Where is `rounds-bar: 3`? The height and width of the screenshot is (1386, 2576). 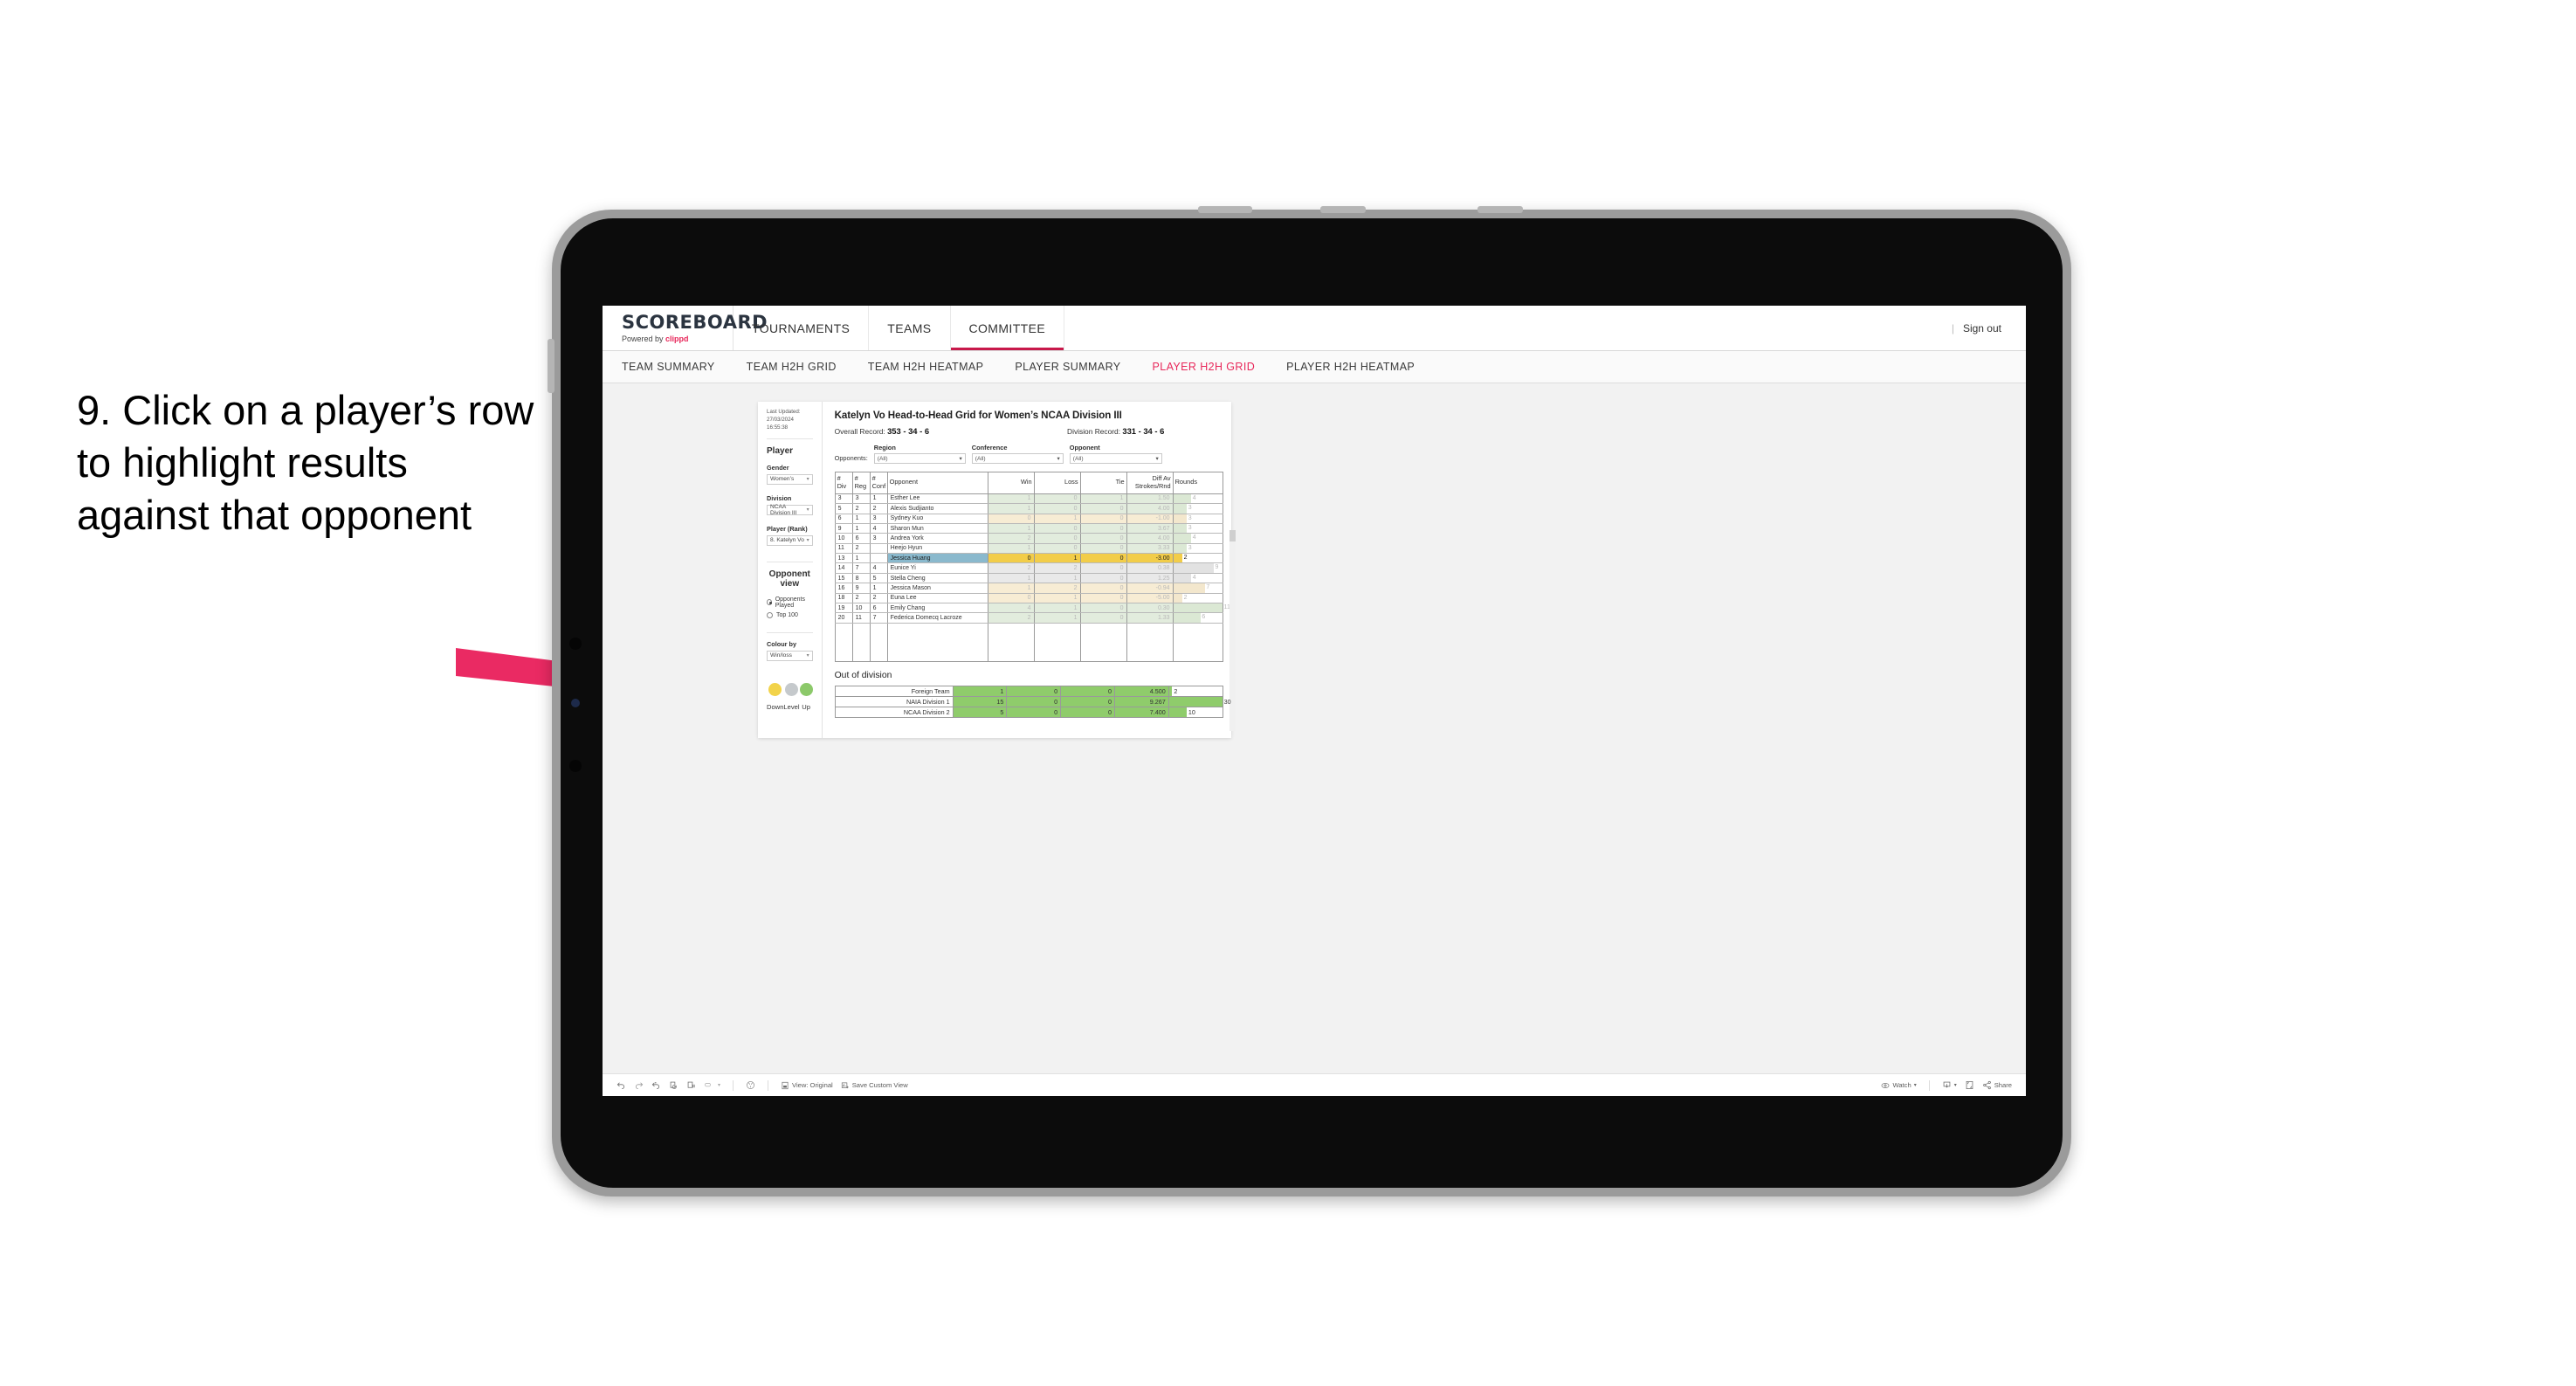
rounds-bar: 3 is located at coordinates (1198, 549).